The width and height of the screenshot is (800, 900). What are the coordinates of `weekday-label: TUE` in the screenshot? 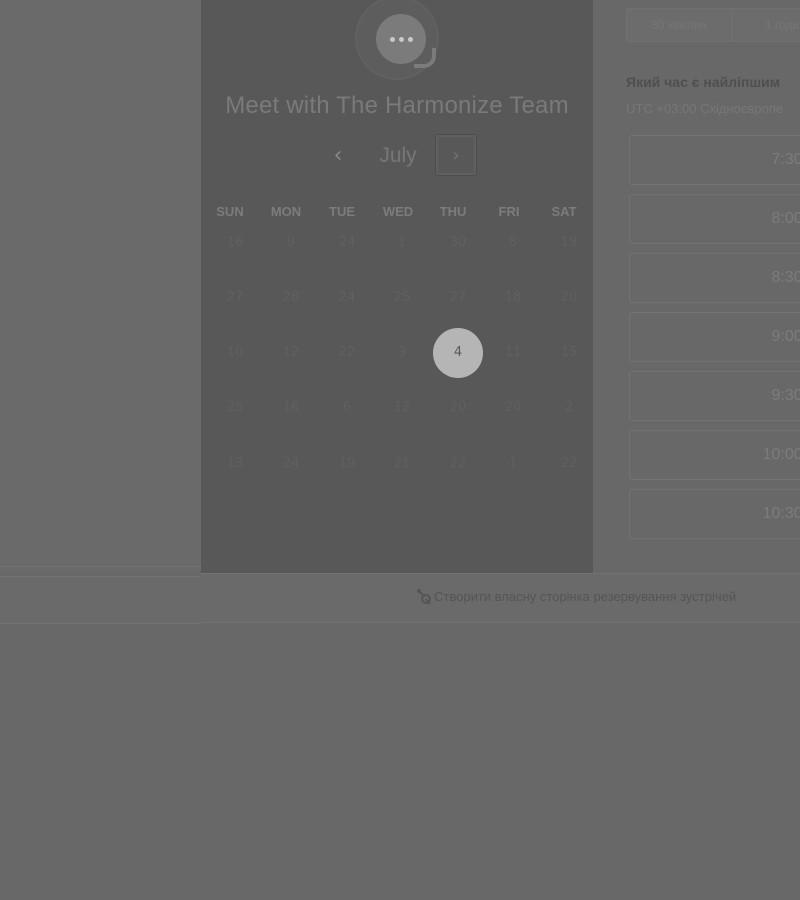 It's located at (342, 211).